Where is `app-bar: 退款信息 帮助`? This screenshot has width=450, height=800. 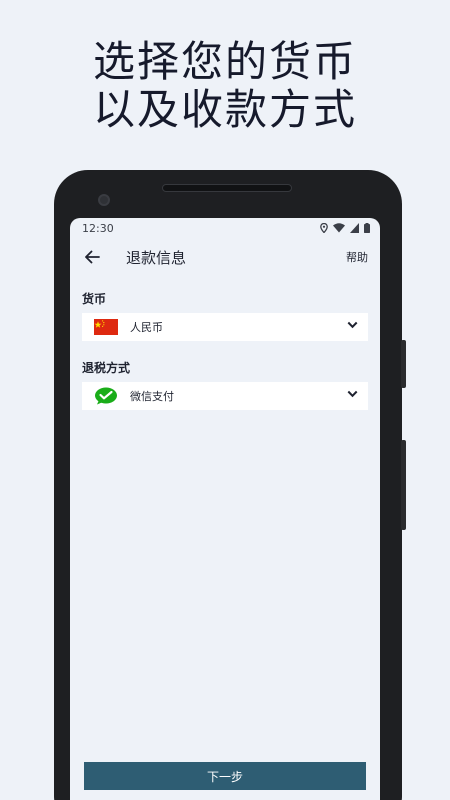
app-bar: 退款信息 帮助 is located at coordinates (225, 257).